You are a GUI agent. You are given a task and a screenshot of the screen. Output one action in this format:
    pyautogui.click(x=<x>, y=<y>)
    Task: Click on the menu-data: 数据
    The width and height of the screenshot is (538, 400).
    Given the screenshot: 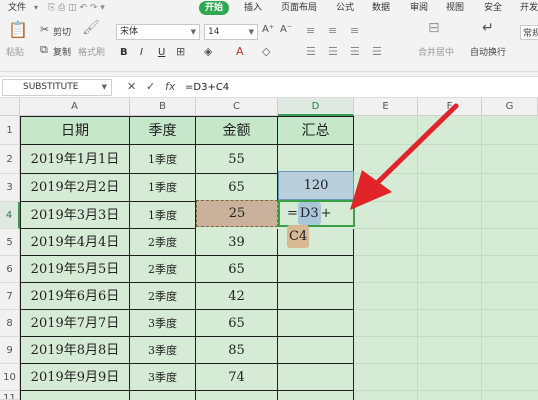 What is the action you would take?
    pyautogui.click(x=381, y=8)
    